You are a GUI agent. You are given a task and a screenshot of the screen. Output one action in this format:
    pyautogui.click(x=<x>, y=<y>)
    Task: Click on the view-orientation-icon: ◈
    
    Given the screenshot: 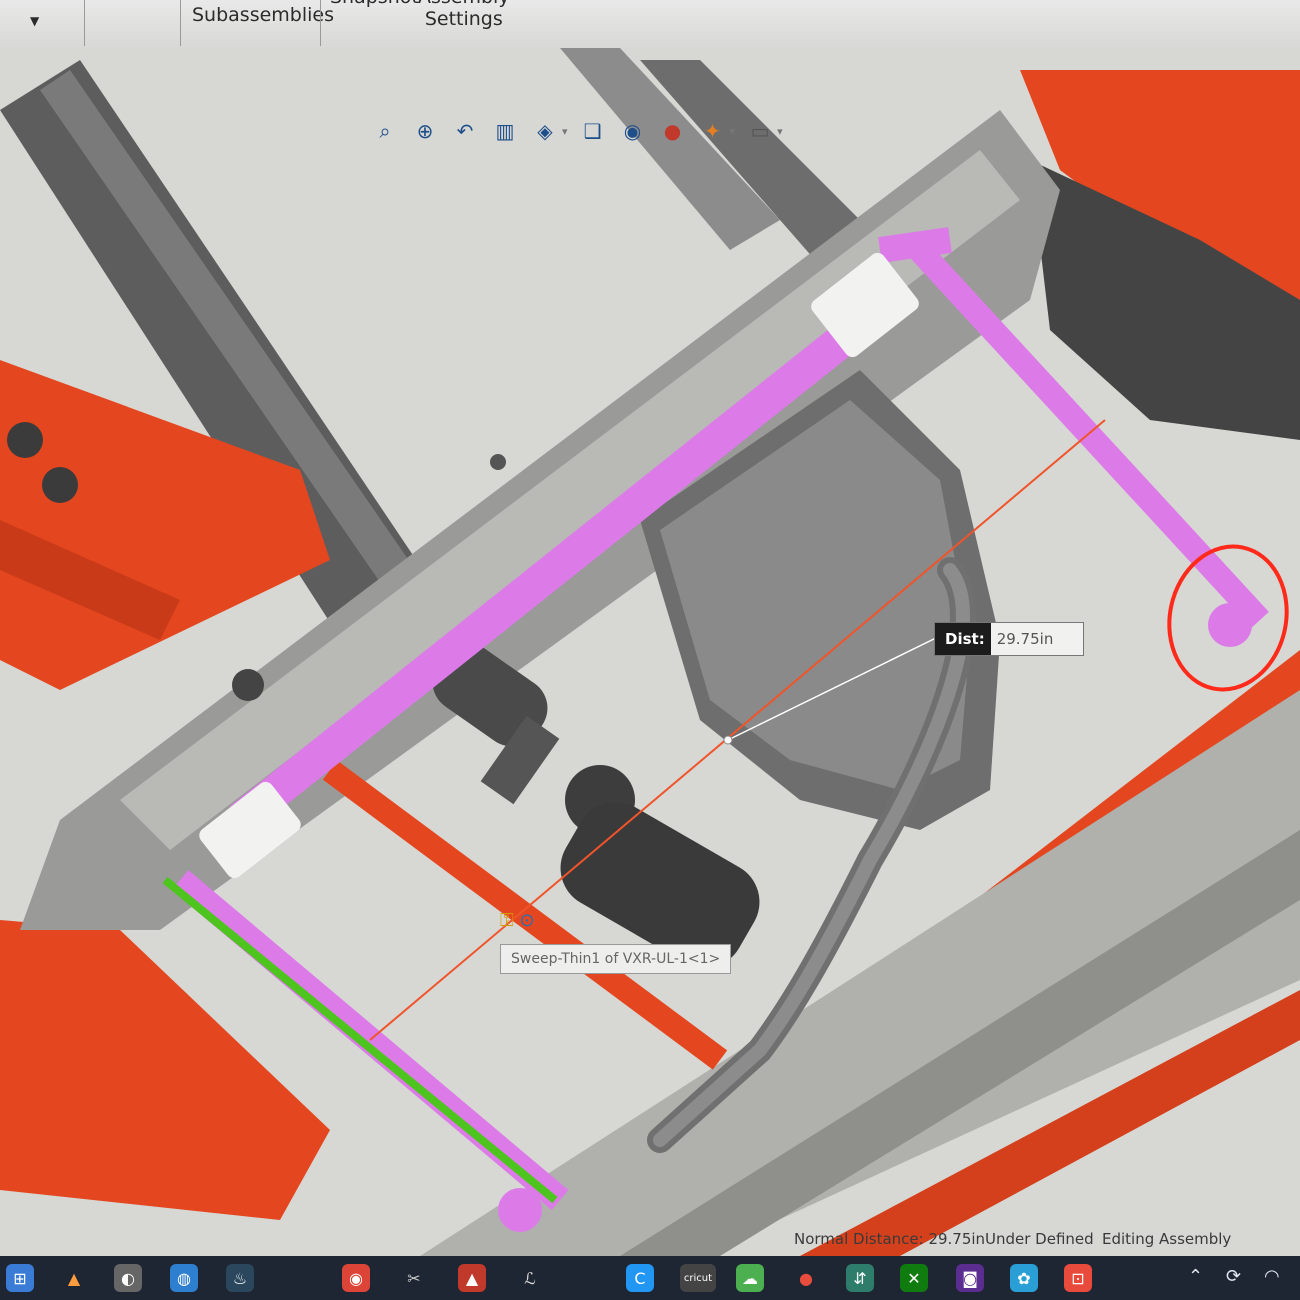 What is the action you would take?
    pyautogui.click(x=545, y=131)
    